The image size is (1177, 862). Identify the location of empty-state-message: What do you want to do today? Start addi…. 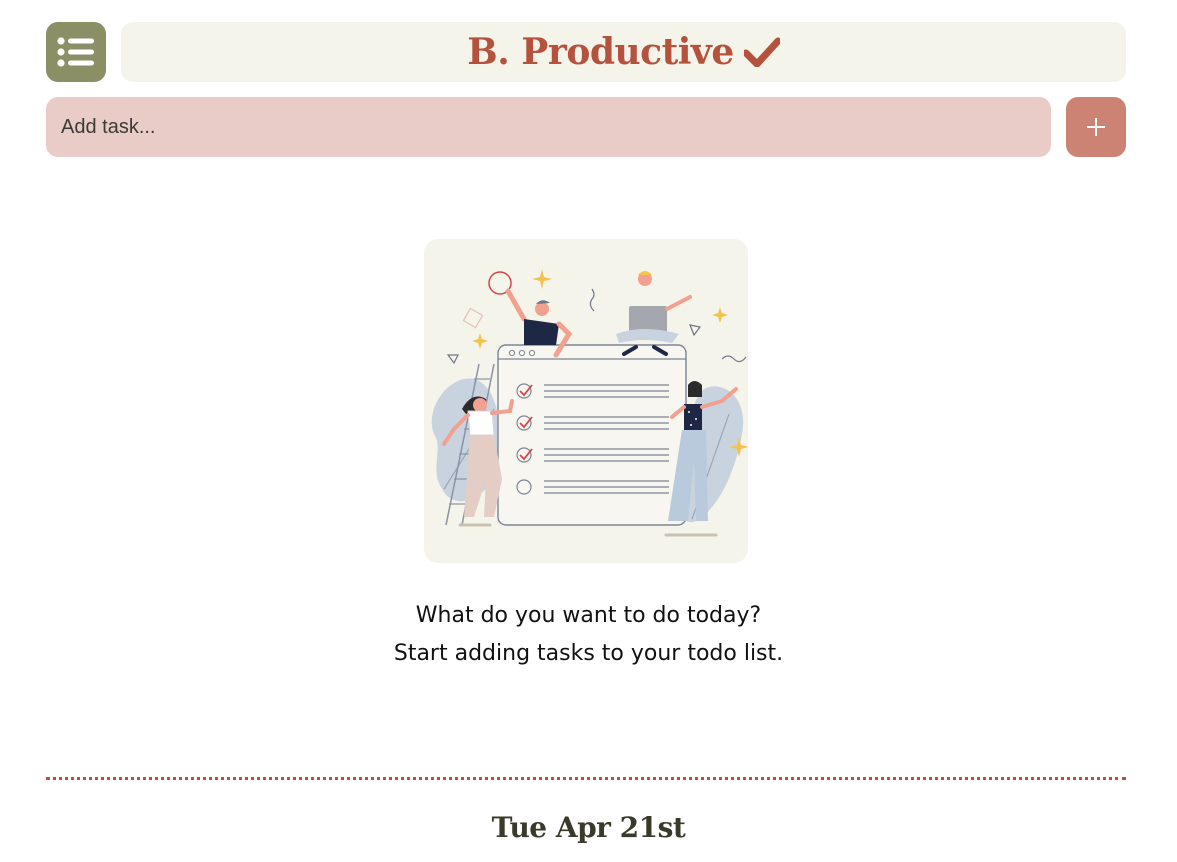
(588, 635).